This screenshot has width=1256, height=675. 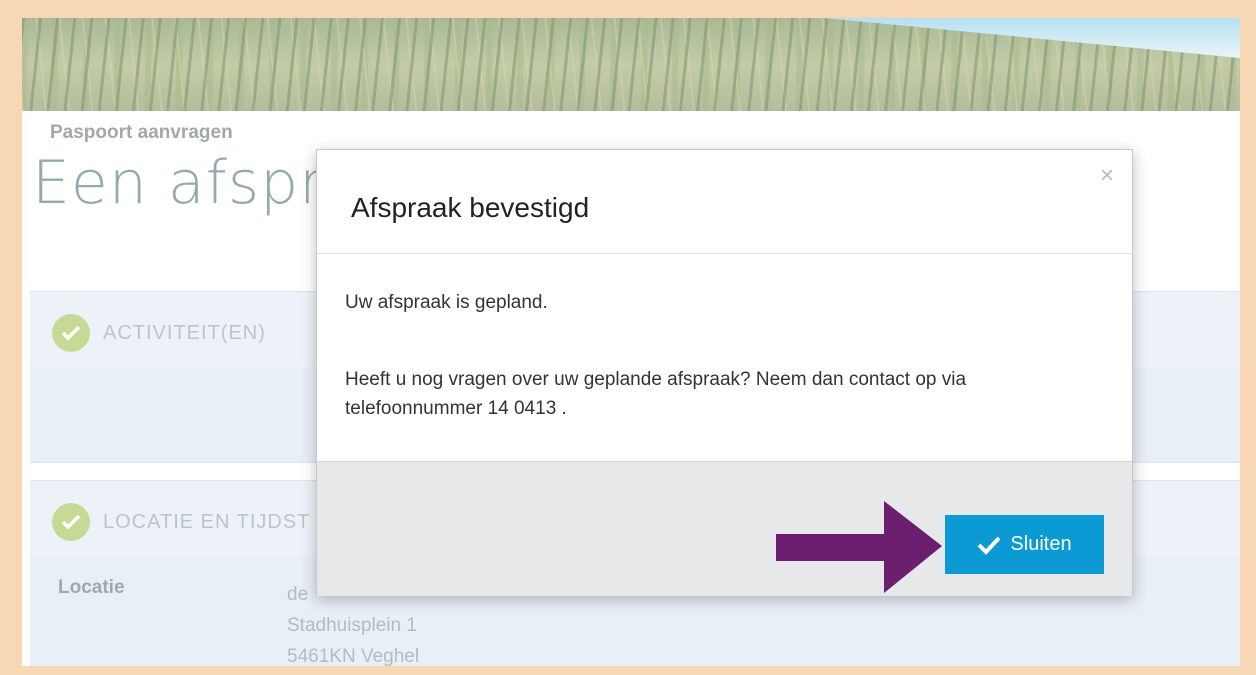 What do you see at coordinates (724, 253) in the screenshot?
I see `modal-header-divider` at bounding box center [724, 253].